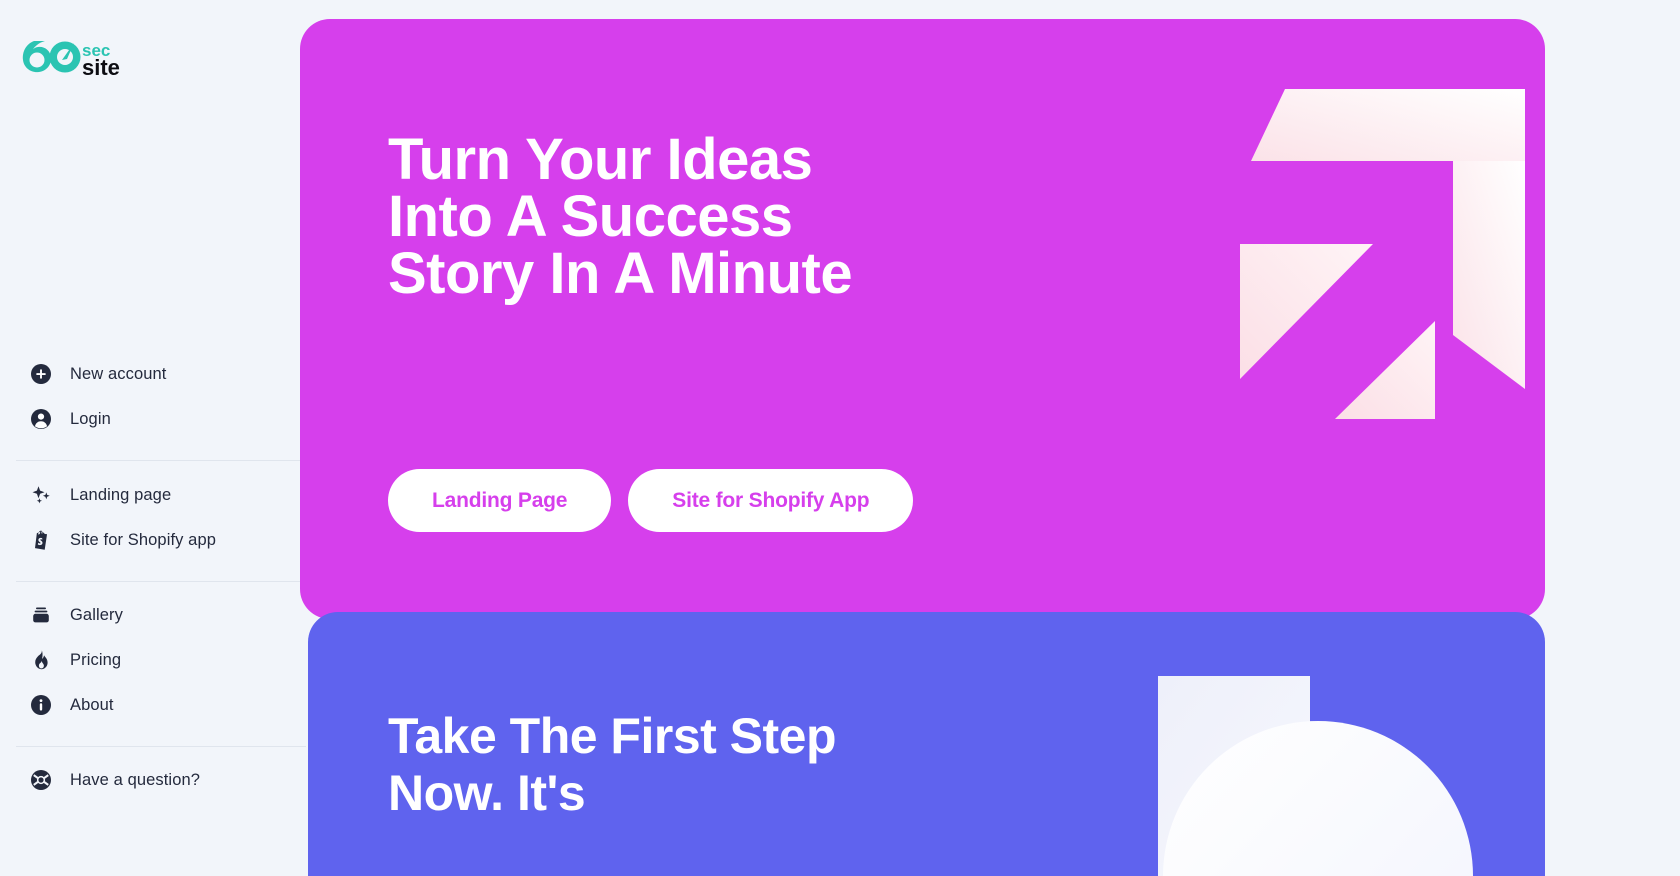 The height and width of the screenshot is (876, 1680). I want to click on sidebar-item-have-a-question: Have a question?, so click(150, 780).